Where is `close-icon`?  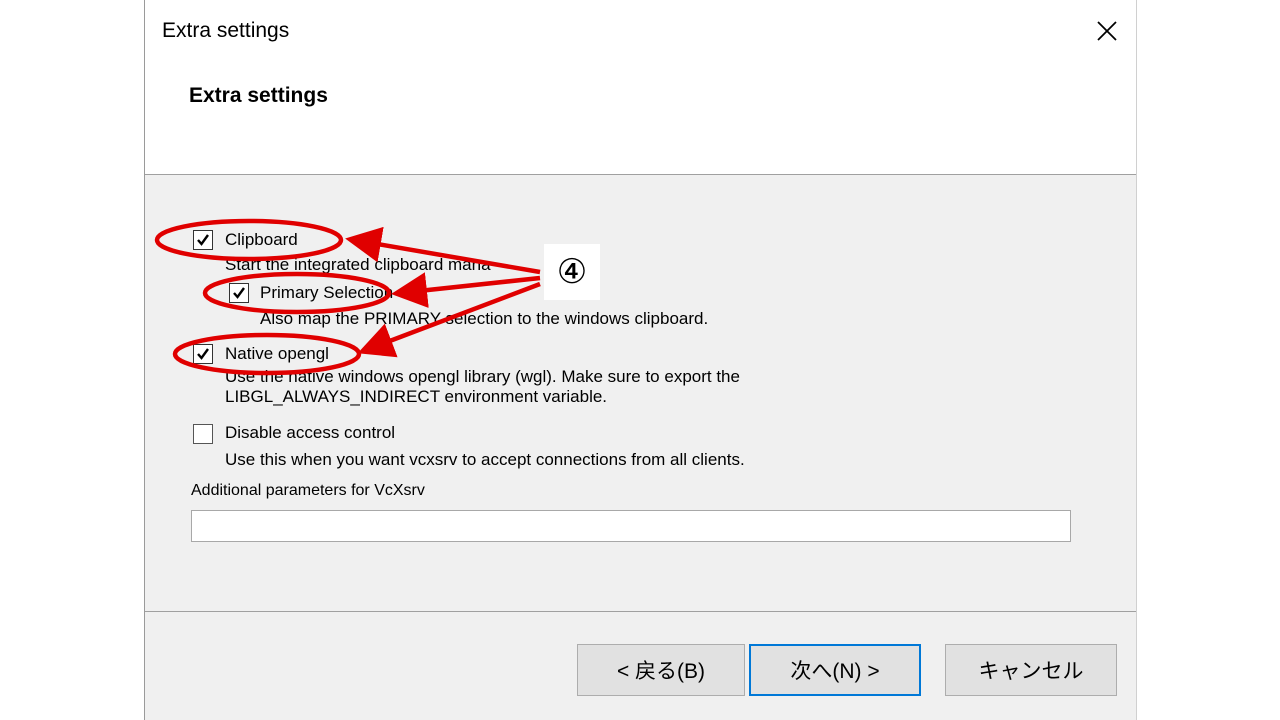 close-icon is located at coordinates (1107, 31).